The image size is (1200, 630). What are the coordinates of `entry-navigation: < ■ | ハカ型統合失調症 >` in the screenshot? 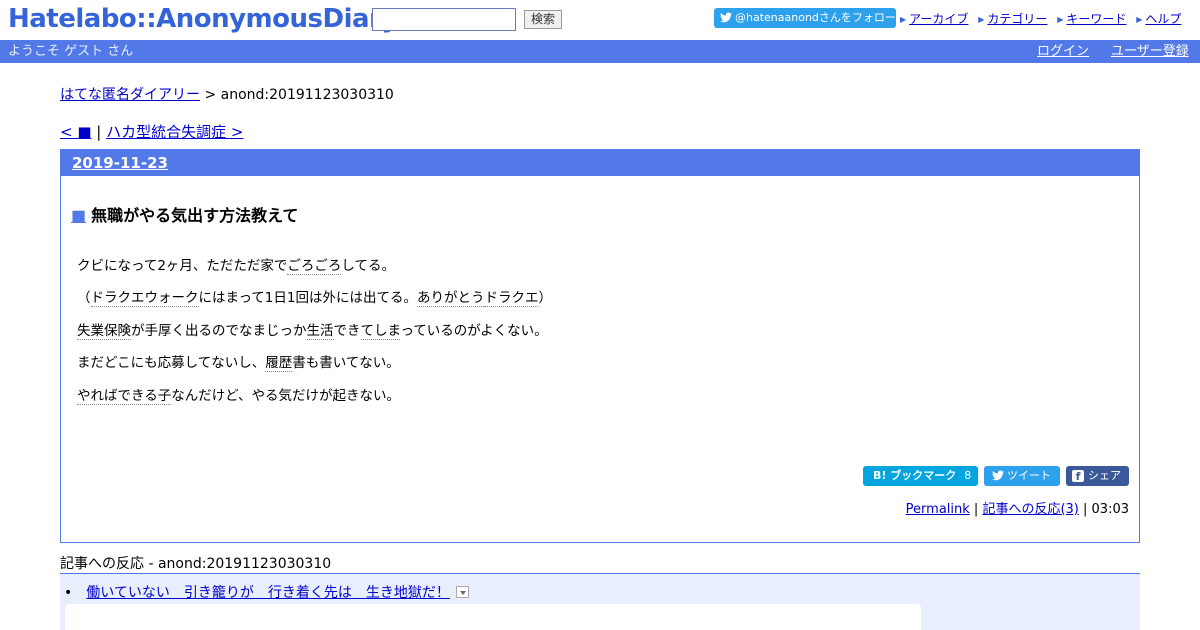 It's located at (151, 131).